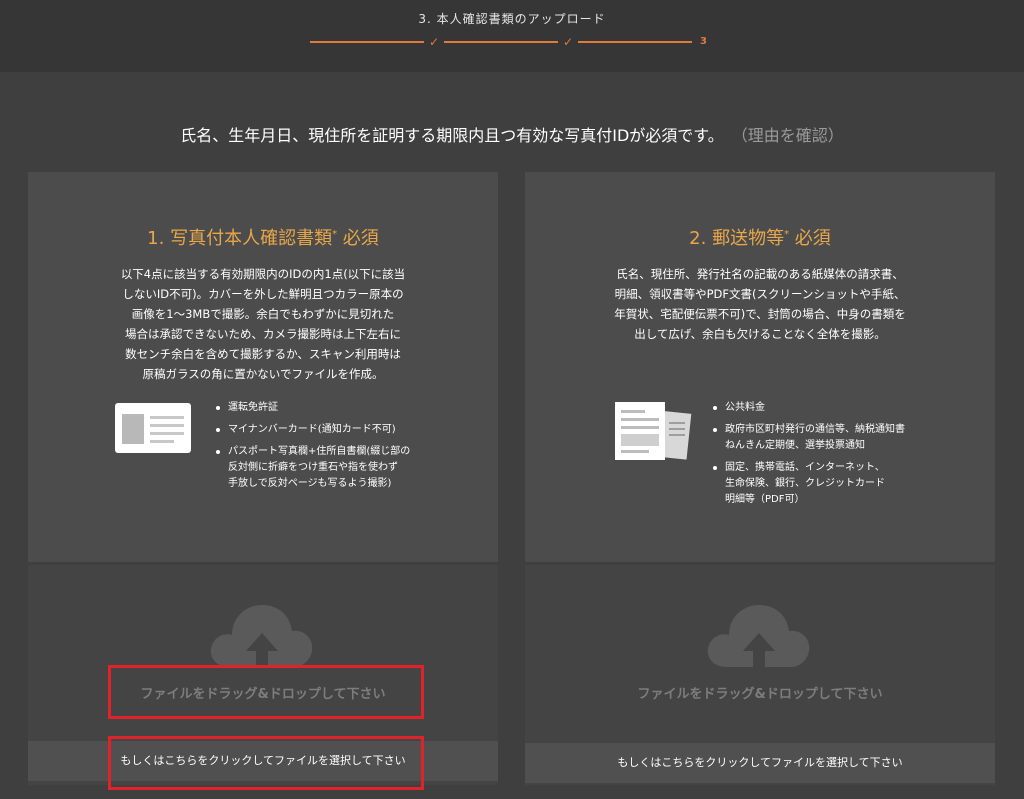 The width and height of the screenshot is (1024, 799). Describe the element at coordinates (759, 635) in the screenshot. I see `cloud-upload-icon` at that location.